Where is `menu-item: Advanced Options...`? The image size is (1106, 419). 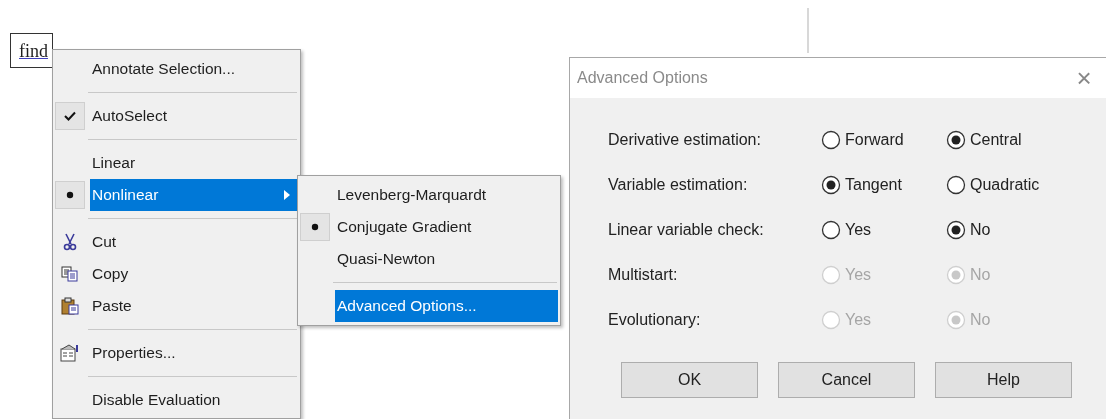
menu-item: Advanced Options... is located at coordinates (446, 306).